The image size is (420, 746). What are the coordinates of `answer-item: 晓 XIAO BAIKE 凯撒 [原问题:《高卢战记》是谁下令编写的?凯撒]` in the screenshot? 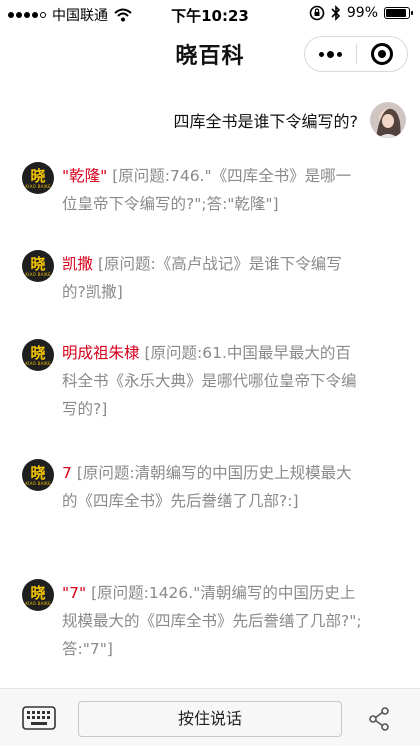 It's located at (192, 278).